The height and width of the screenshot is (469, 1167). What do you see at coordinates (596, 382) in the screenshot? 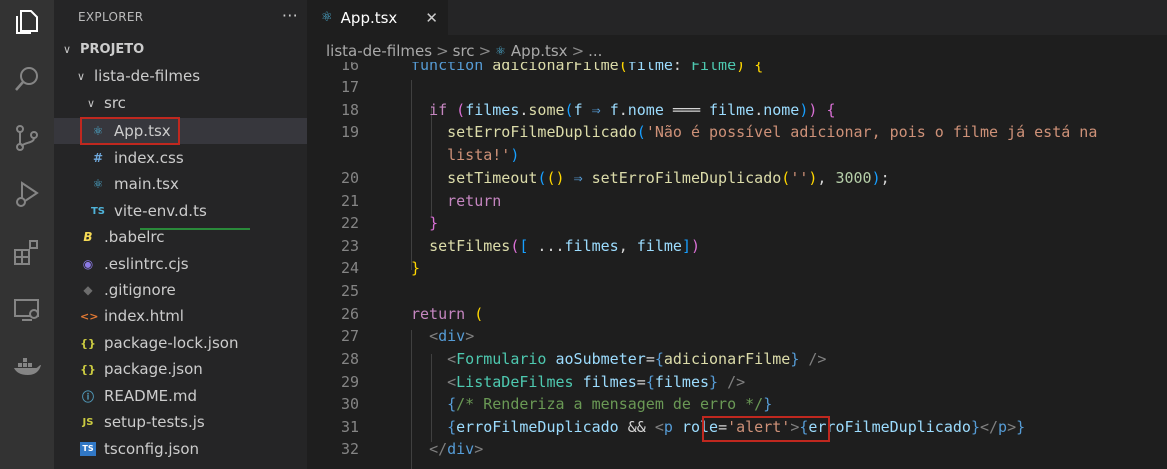
I see `code-line-29: <ListaDeFilmes filmes={filmes} />` at bounding box center [596, 382].